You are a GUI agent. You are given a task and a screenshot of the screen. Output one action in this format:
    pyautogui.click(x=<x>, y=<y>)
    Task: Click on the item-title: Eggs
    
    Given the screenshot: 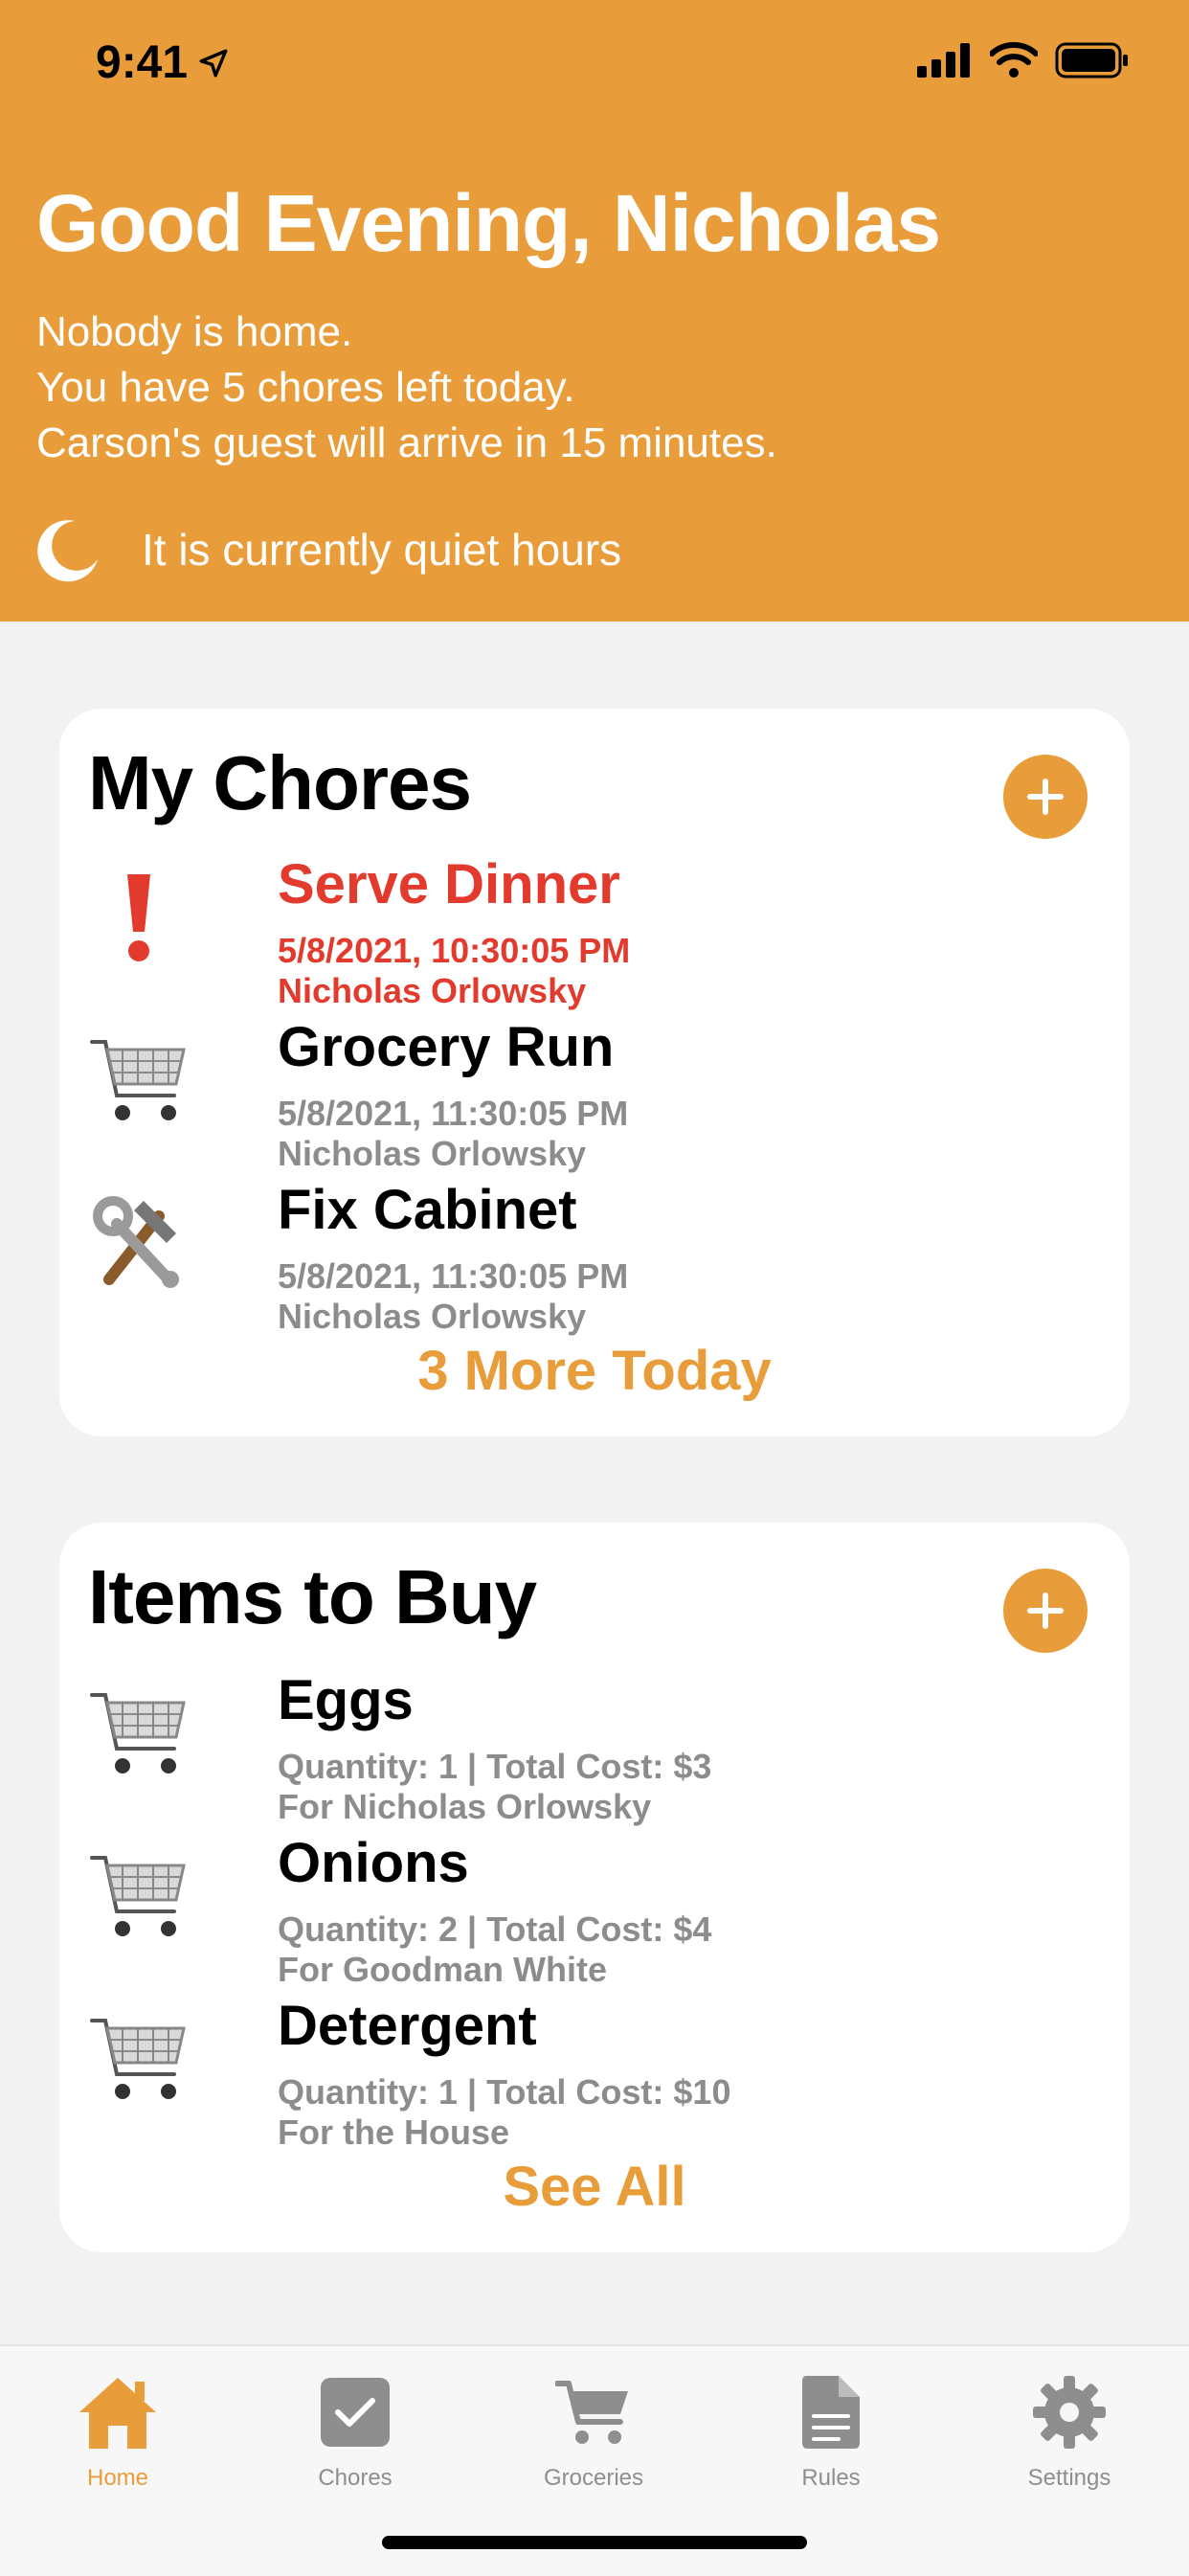 What is the action you would take?
    pyautogui.click(x=346, y=1700)
    